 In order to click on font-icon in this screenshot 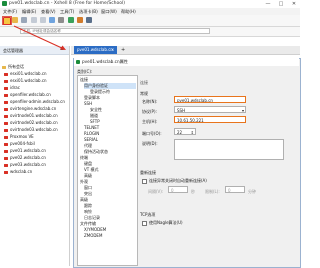, I will do `click(80, 20)`.